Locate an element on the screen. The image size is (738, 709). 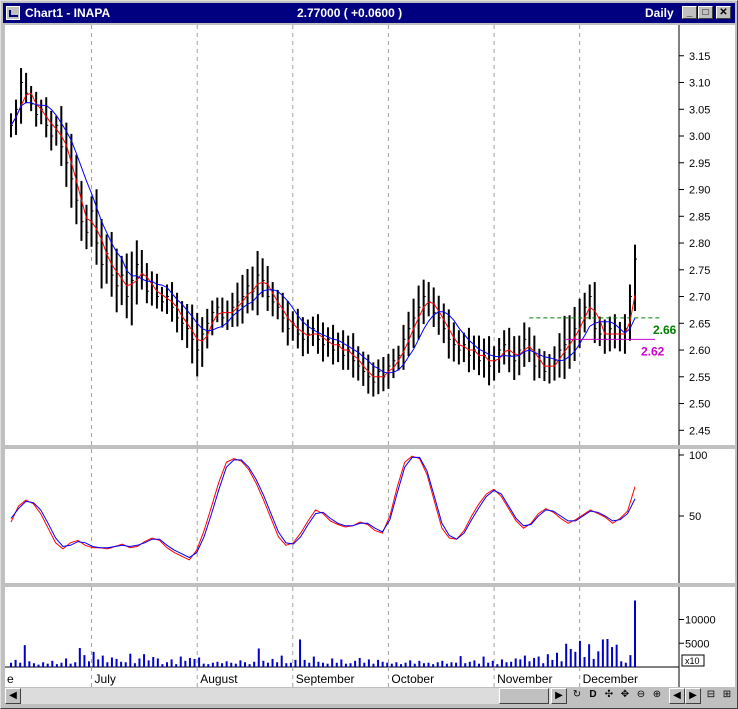
price-tick-label: 2.55 is located at coordinates (699, 378).